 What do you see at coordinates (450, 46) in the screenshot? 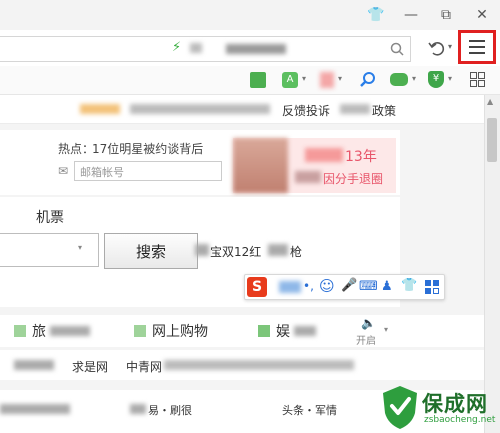
I see `undo-dropdown-icon: ▾` at bounding box center [450, 46].